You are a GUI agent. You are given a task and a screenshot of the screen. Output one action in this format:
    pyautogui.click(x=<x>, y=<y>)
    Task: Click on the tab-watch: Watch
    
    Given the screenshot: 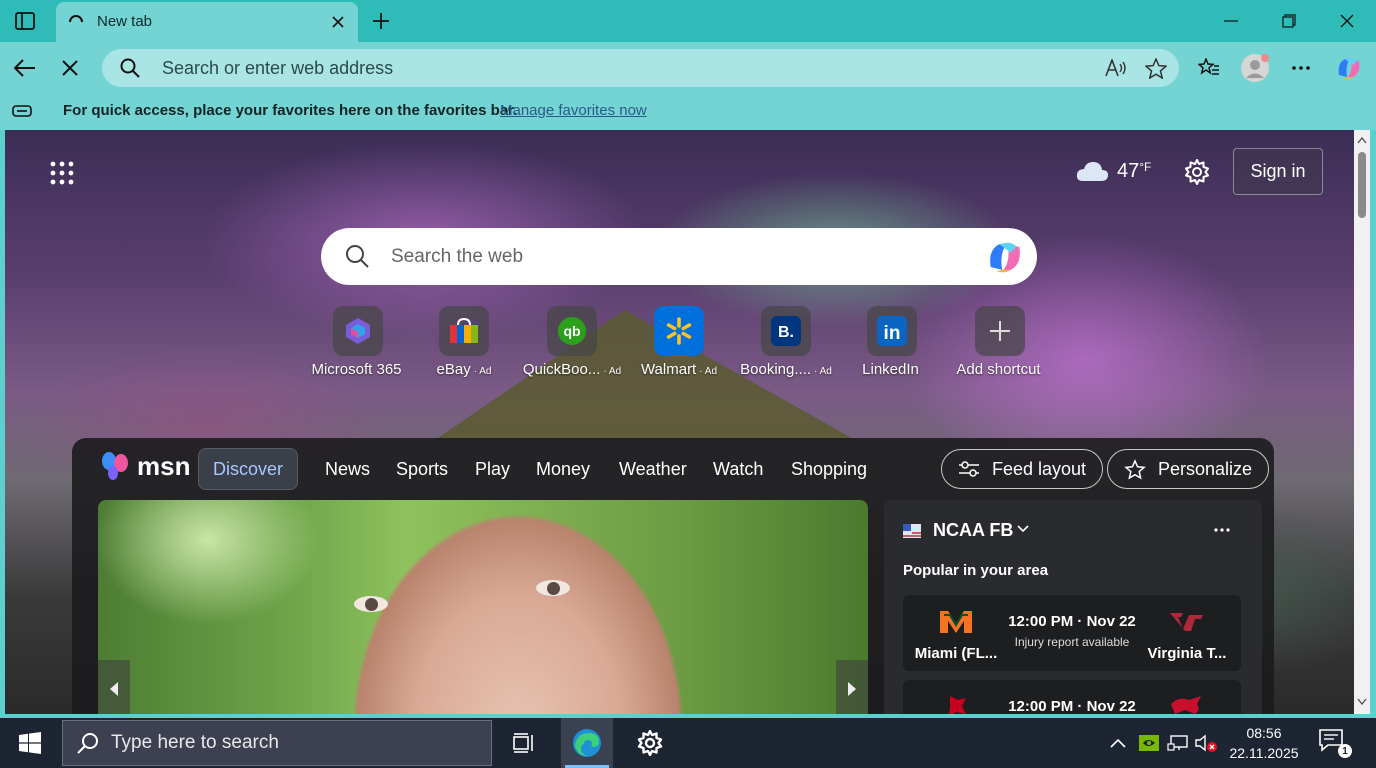 What is the action you would take?
    pyautogui.click(x=738, y=469)
    